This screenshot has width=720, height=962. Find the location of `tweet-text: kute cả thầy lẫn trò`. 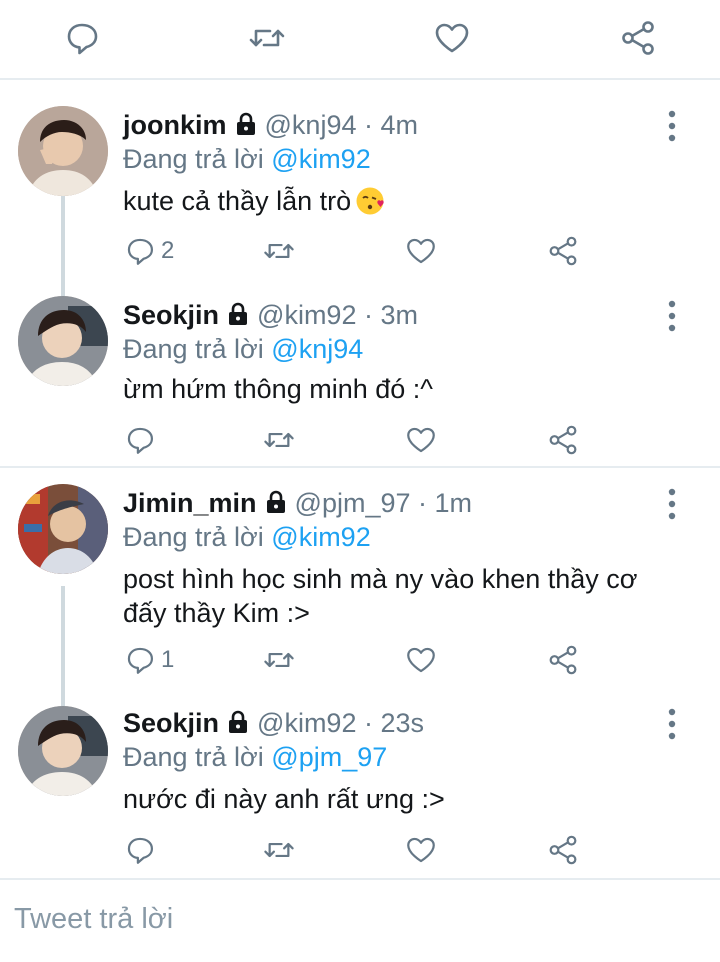

tweet-text: kute cả thầy lẫn trò is located at coordinates (403, 201).